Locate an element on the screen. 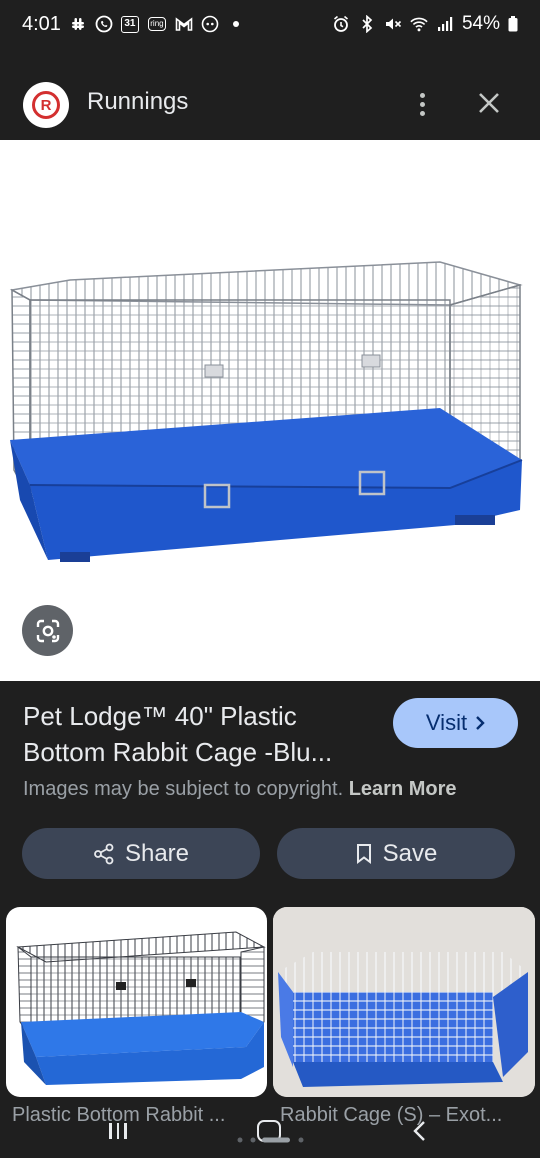  battery-icon is located at coordinates (513, 24).